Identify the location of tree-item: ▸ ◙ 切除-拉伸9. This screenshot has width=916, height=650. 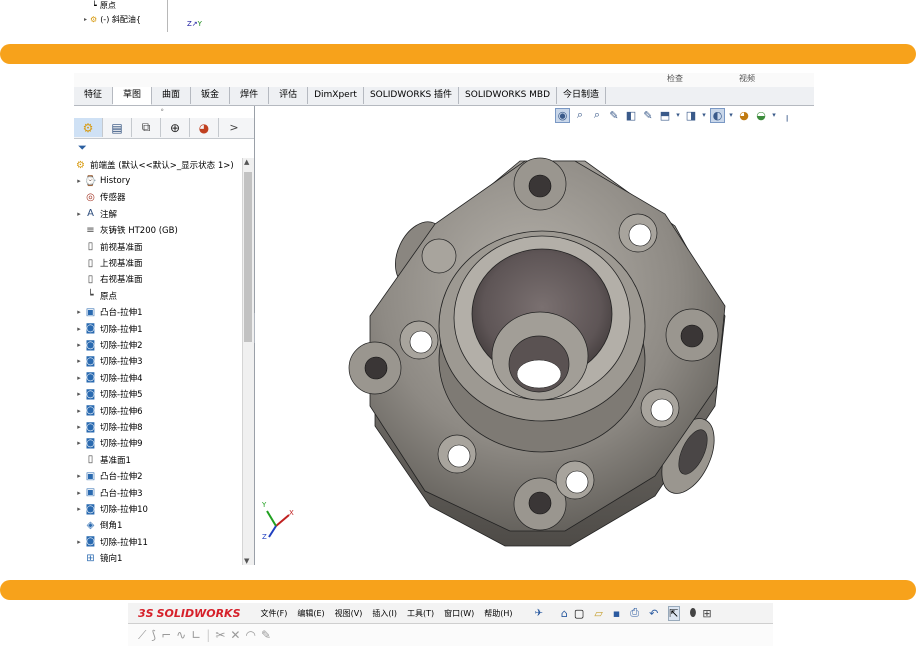
(108, 443).